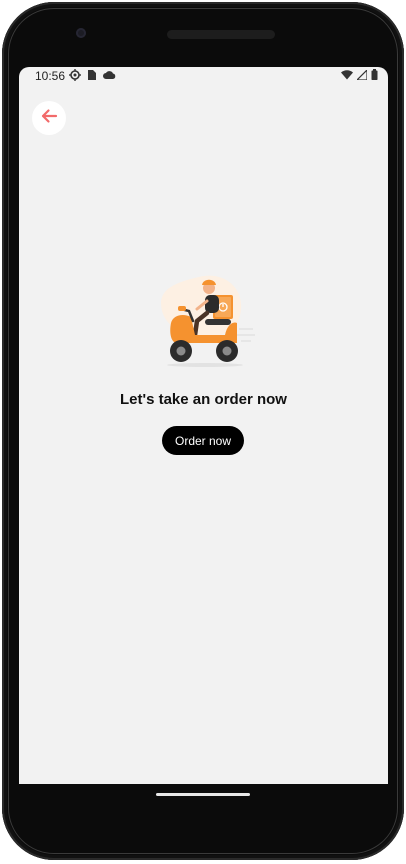 This screenshot has height=864, width=406. Describe the element at coordinates (374, 76) in the screenshot. I see `battery-icon` at that location.